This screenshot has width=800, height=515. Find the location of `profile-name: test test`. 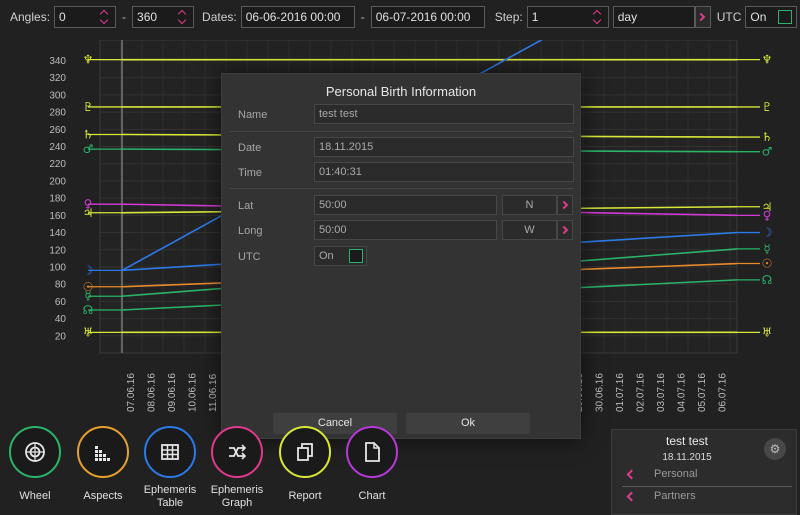

profile-name: test test is located at coordinates (687, 441).